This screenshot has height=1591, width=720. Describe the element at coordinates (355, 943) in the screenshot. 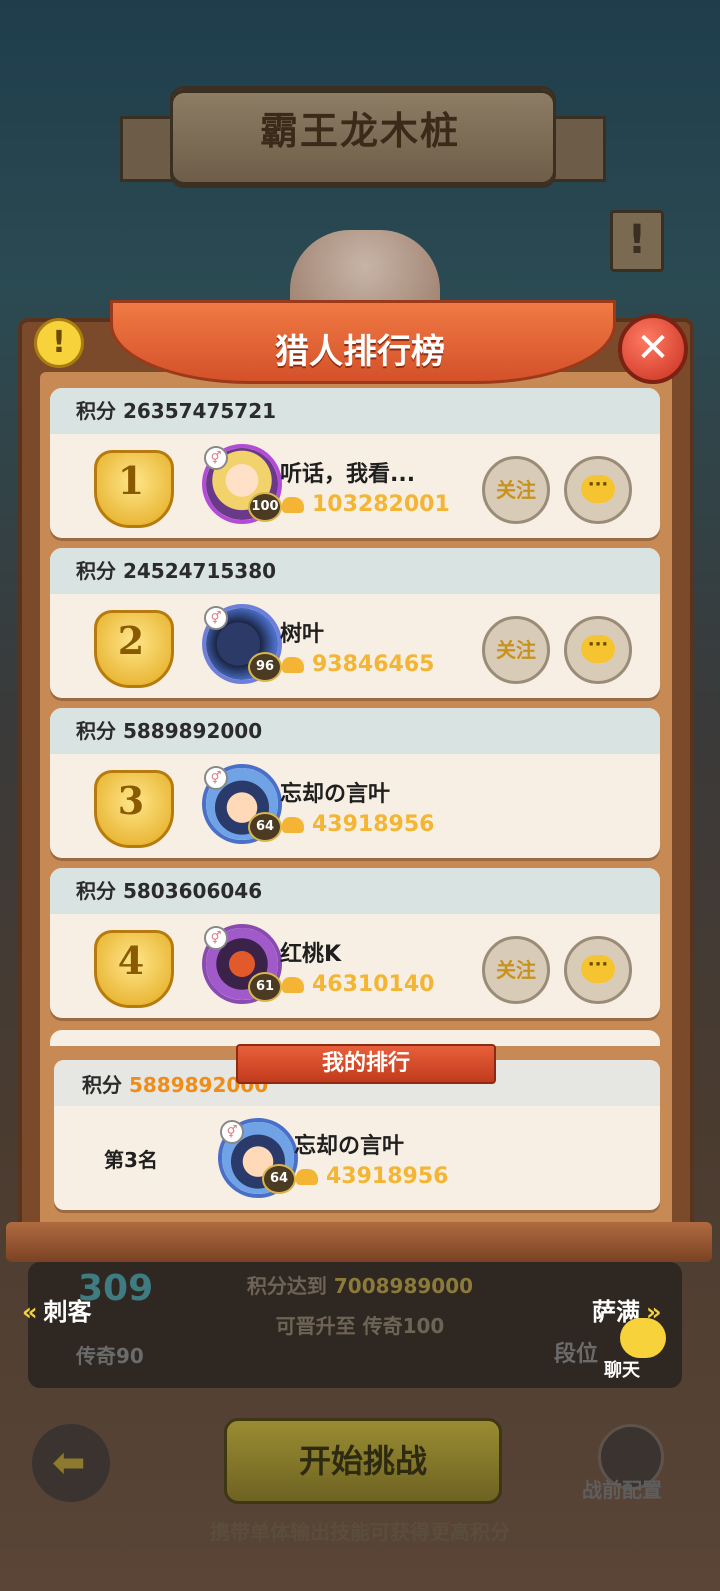

I see `leaderboard-row: 积分 5803606046 4 ⚥ 61 红桃K 46310140 关注 ···` at that location.